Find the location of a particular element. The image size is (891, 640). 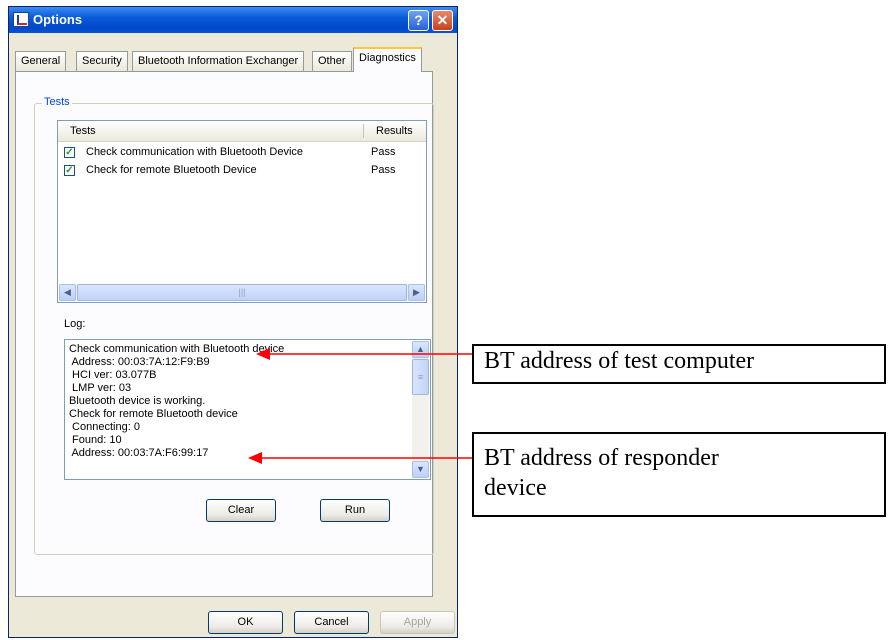

annotation-responder: BT address of responder device is located at coordinates (679, 474).